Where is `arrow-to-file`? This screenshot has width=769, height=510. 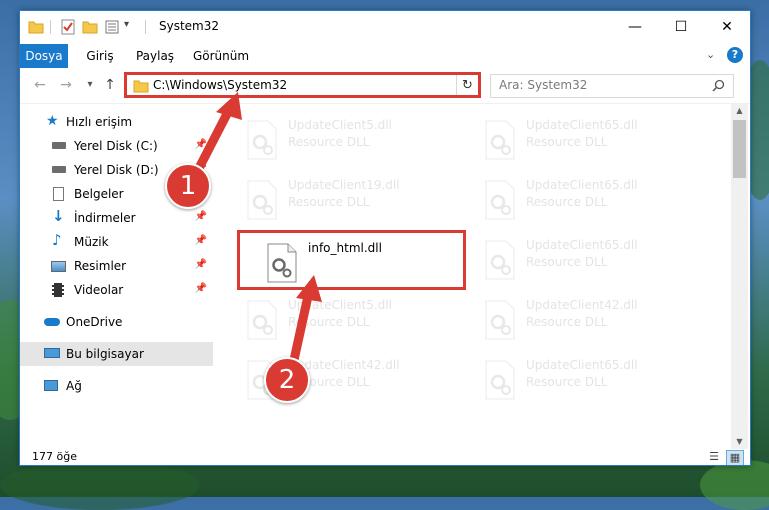
arrow-to-file is located at coordinates (305, 320).